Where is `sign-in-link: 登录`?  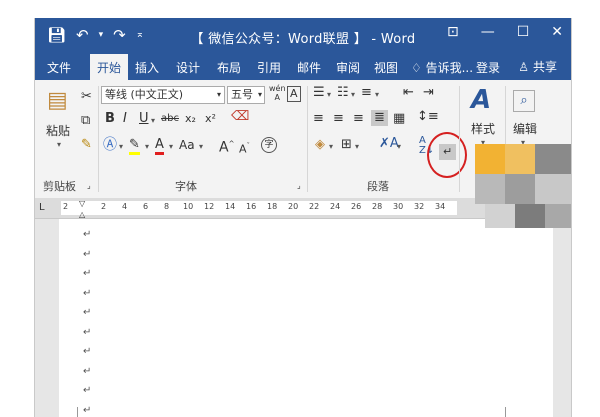 sign-in-link: 登录 is located at coordinates (488, 67).